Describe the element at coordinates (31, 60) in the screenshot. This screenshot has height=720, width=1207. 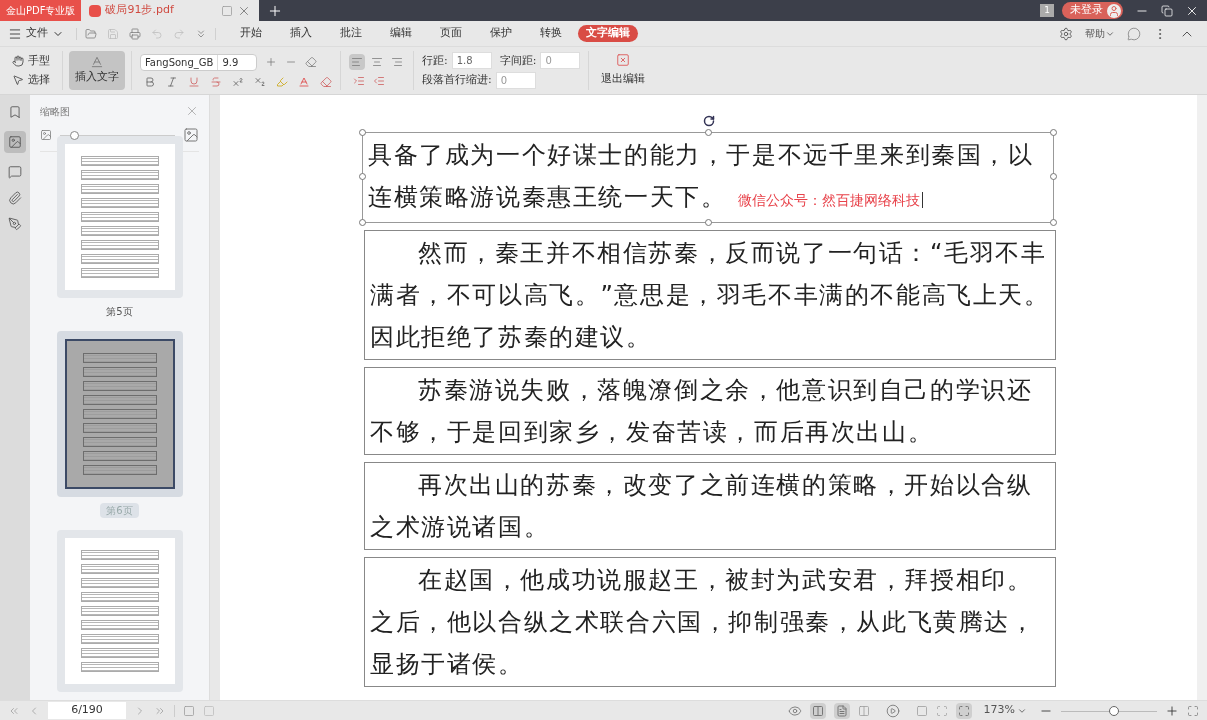
I see `hand-tool-button: 手型` at that location.